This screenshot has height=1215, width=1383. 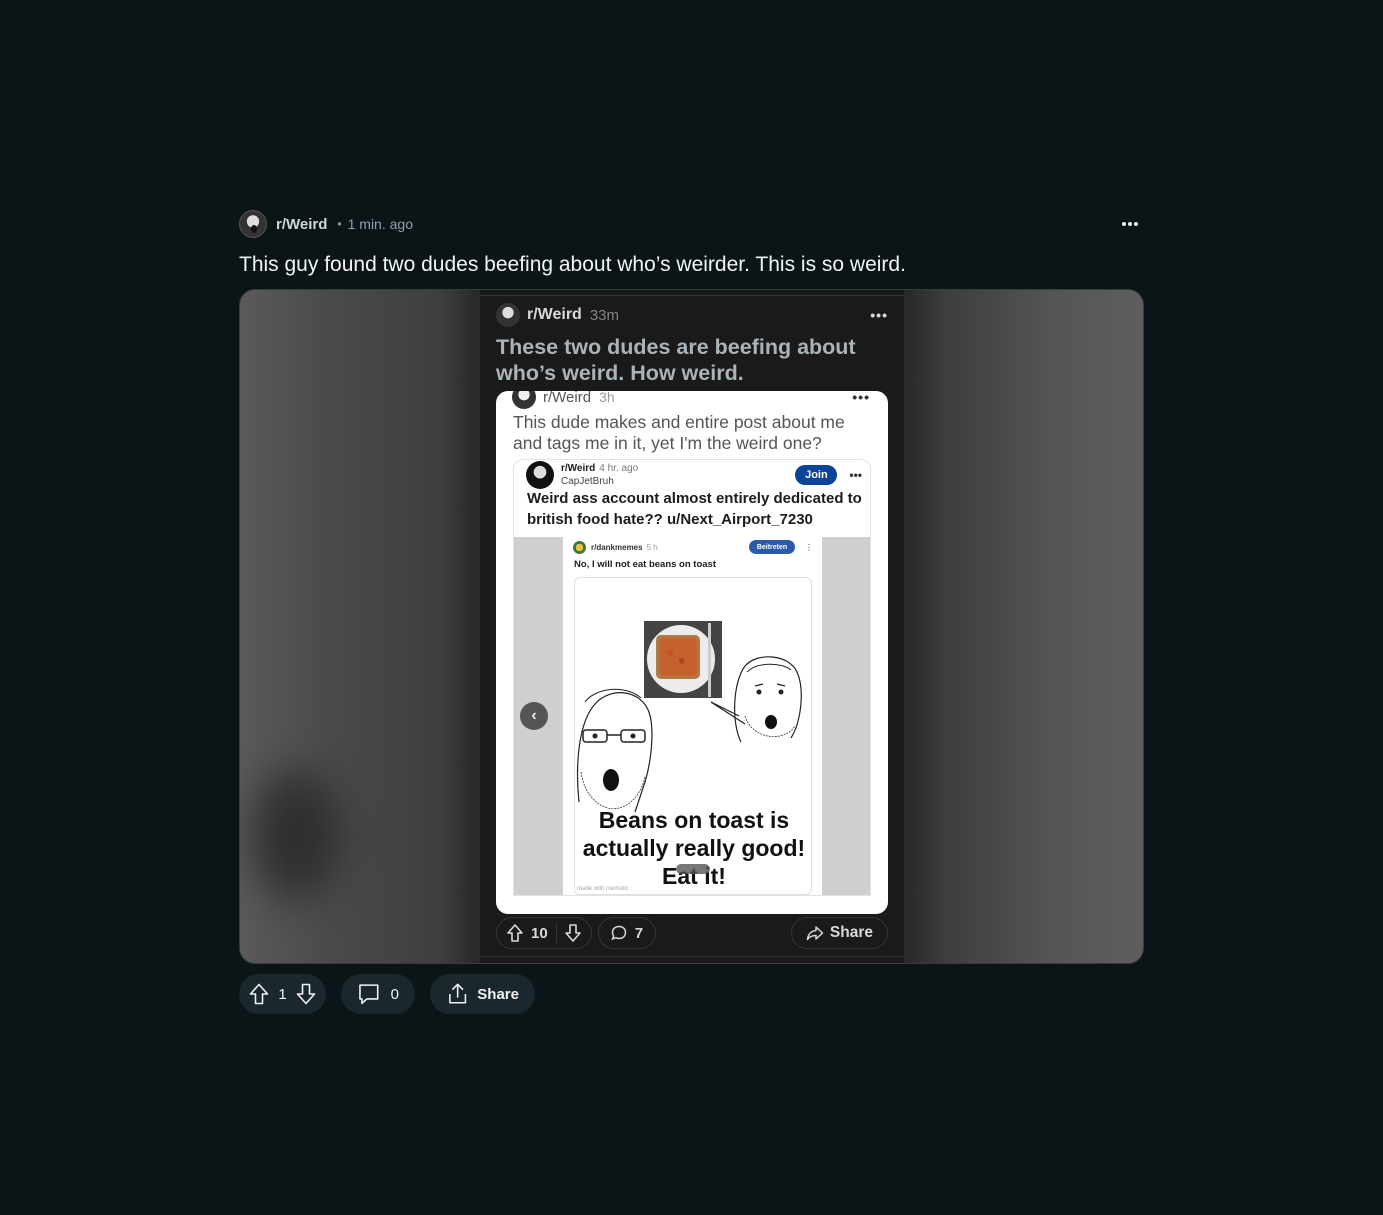 I want to click on screenshot-subreddit: r/Weird, so click(x=554, y=314).